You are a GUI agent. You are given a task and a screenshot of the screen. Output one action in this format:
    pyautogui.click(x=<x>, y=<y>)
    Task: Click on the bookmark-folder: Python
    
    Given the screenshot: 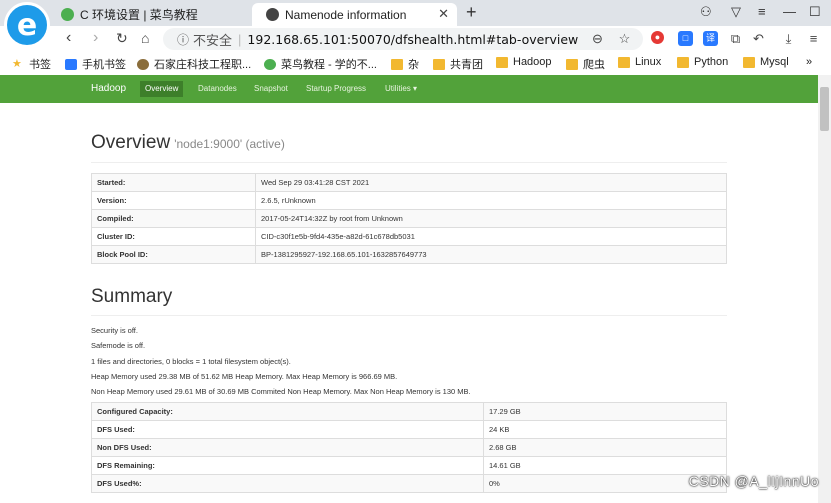 What is the action you would take?
    pyautogui.click(x=702, y=62)
    